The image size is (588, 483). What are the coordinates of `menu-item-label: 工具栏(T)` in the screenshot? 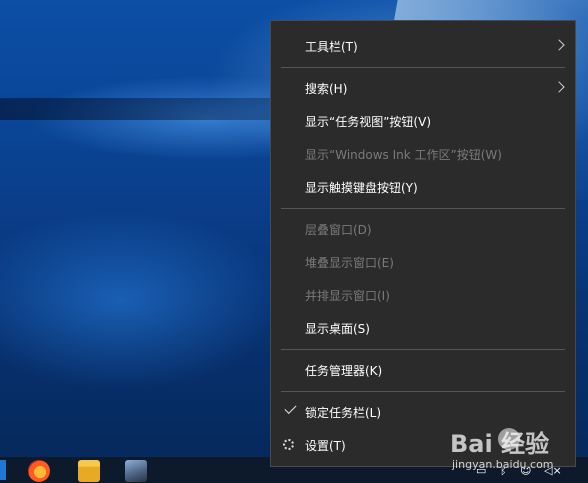 It's located at (331, 47).